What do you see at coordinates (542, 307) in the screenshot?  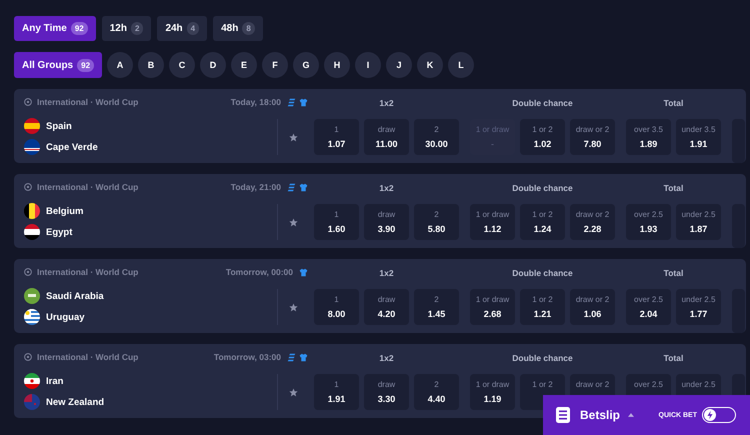 I see `odds-button: 1 or 2 1.21` at bounding box center [542, 307].